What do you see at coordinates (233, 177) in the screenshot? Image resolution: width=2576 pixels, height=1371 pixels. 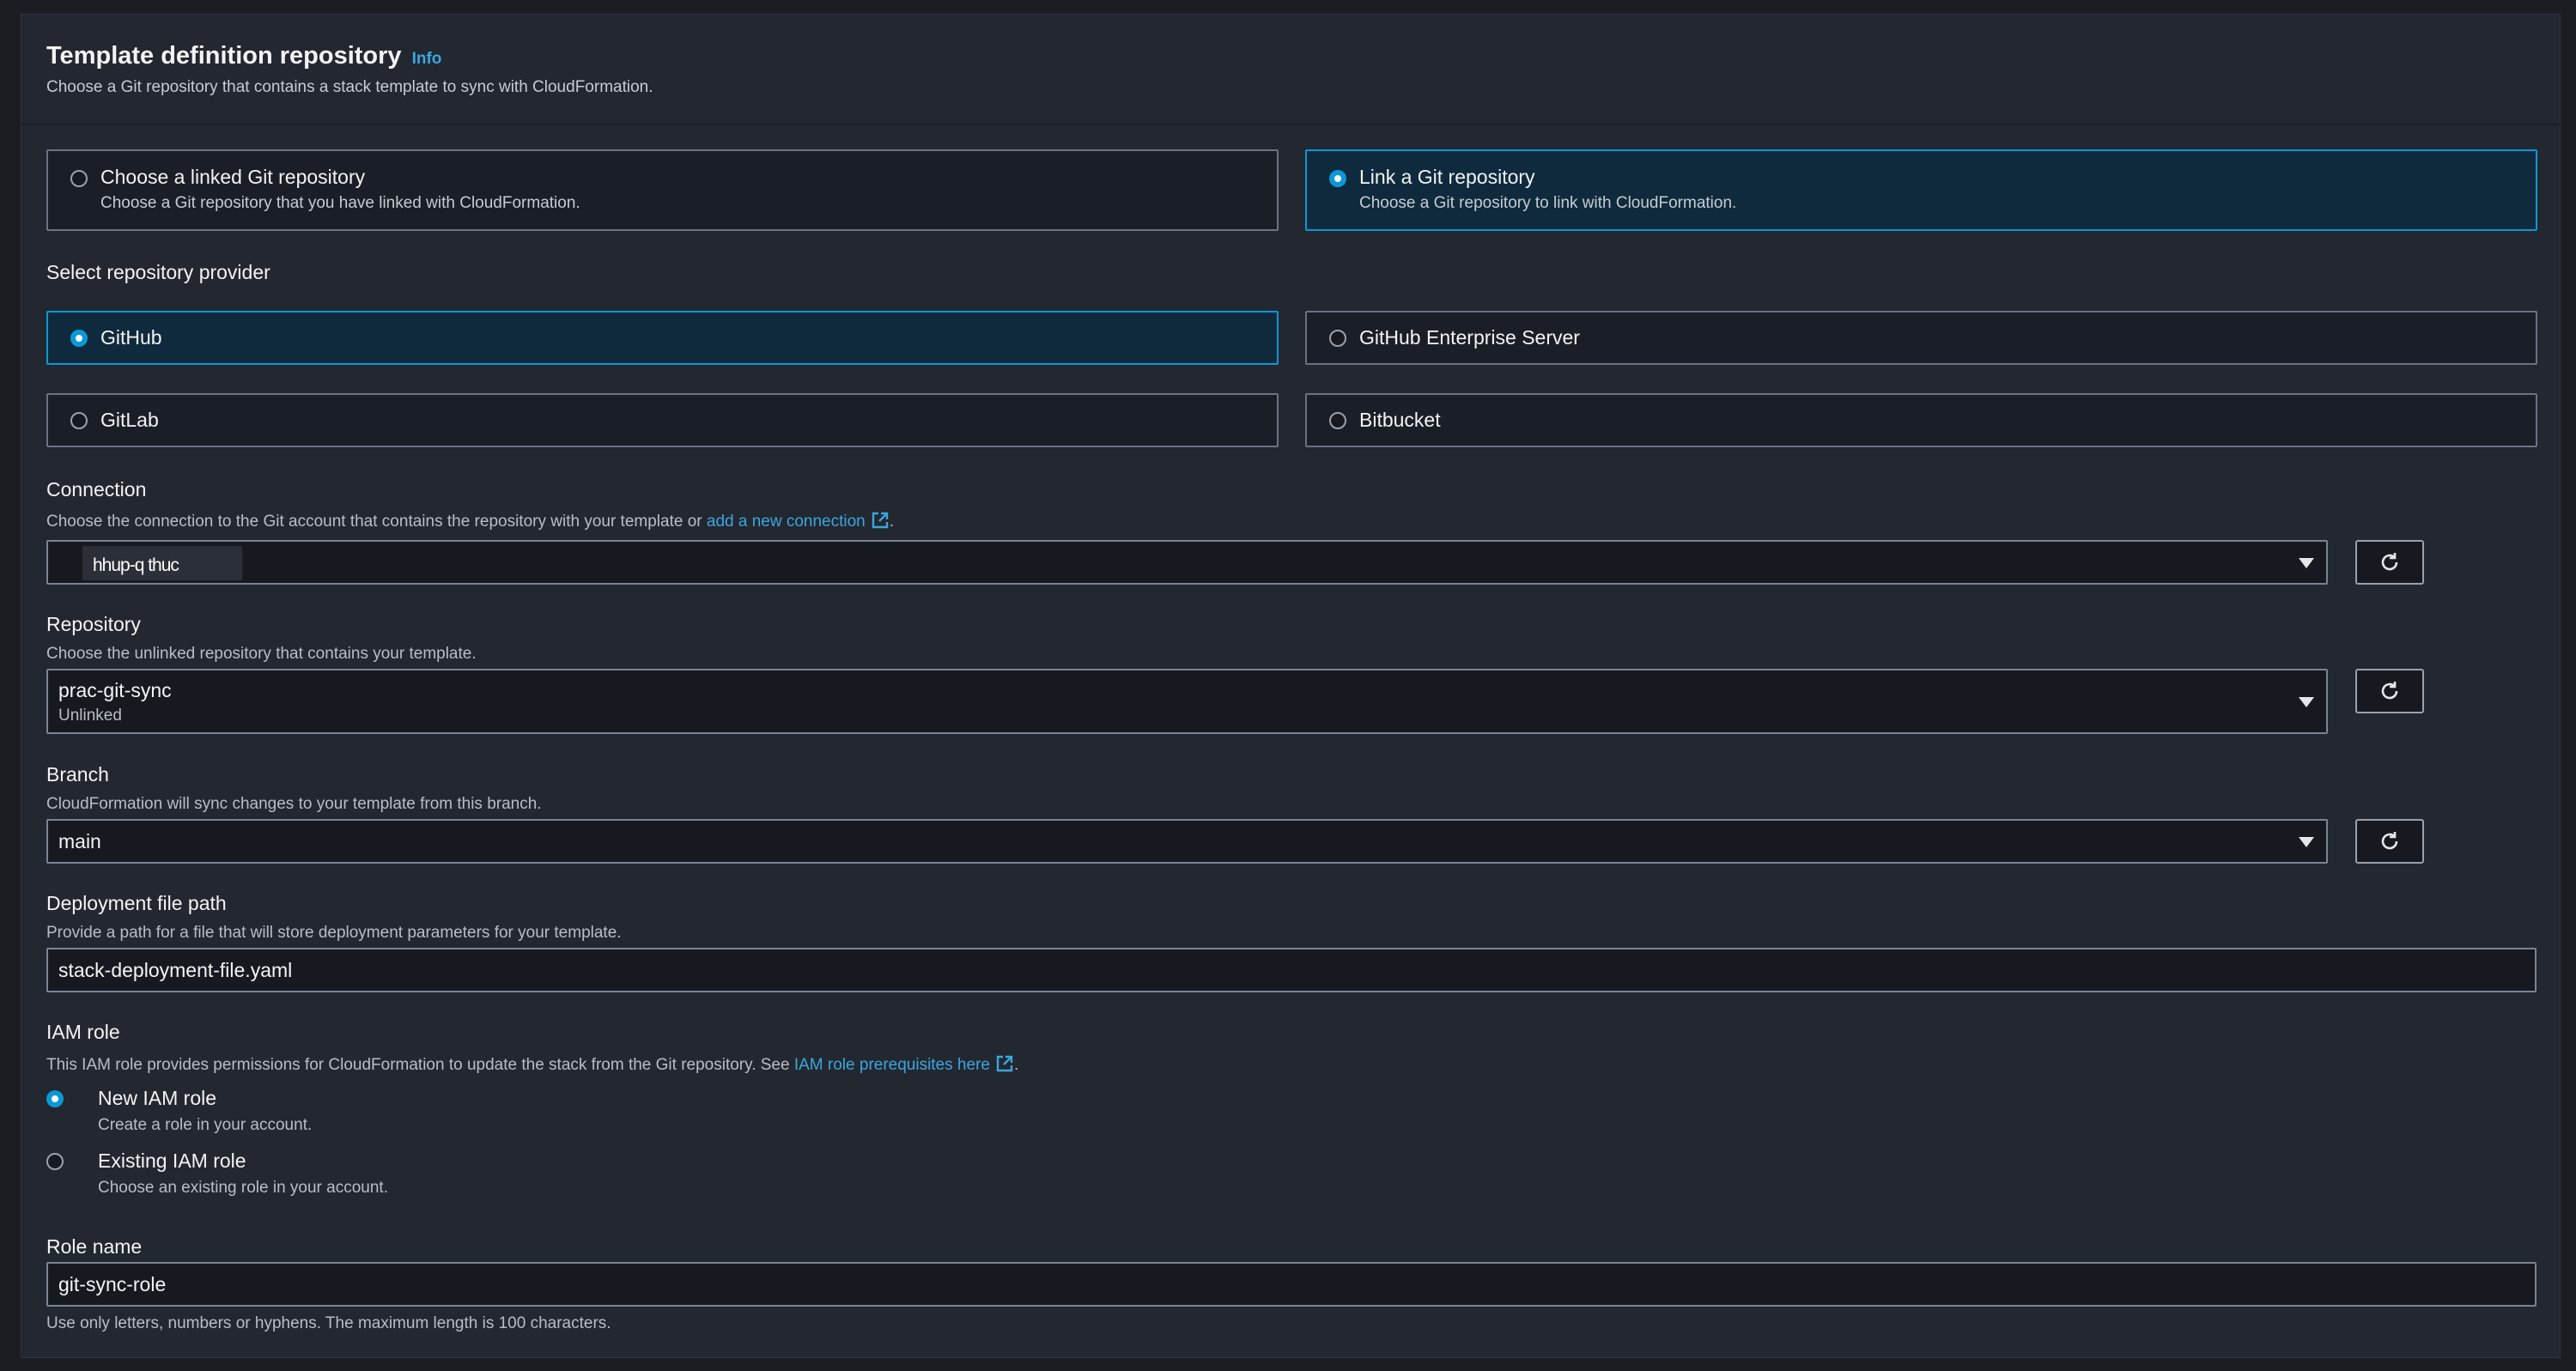 I see `option-label: Choose a linked Git repository` at bounding box center [233, 177].